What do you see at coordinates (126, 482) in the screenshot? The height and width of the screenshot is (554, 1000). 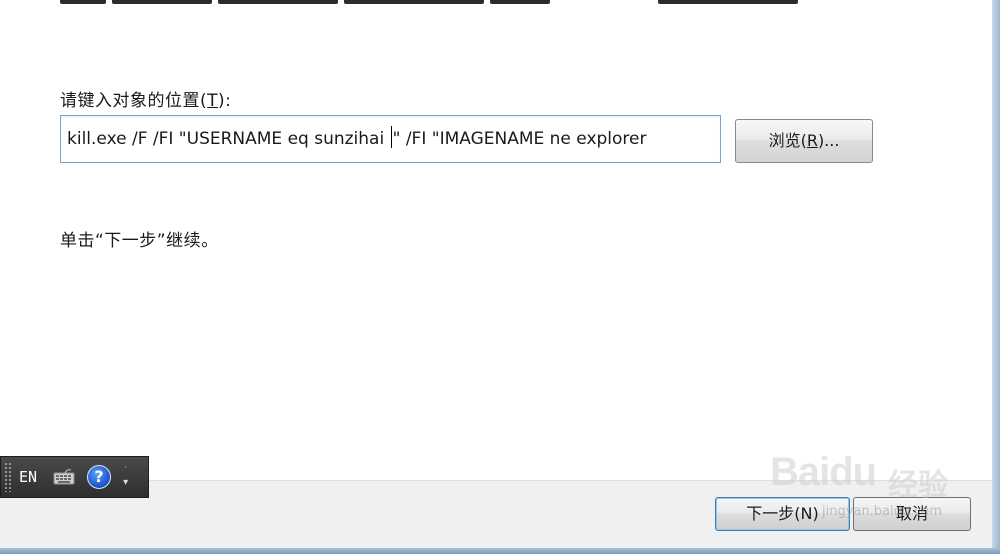 I see `chevron-down-icon: ▾` at bounding box center [126, 482].